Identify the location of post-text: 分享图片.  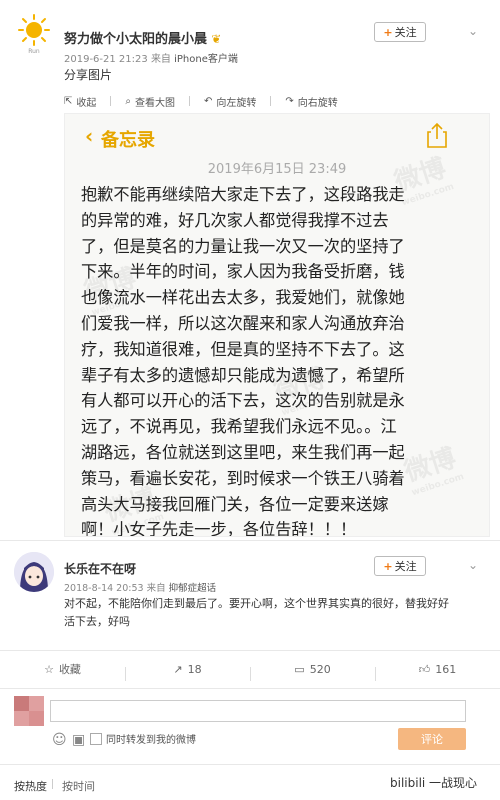
(88, 75).